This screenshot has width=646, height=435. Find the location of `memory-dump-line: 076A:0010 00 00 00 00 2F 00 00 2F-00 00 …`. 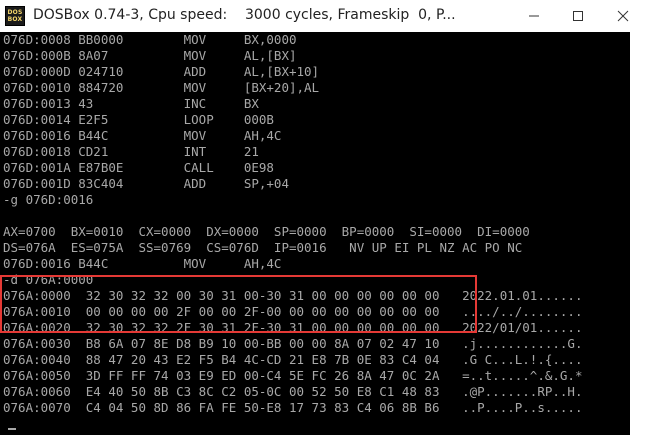

memory-dump-line: 076A:0010 00 00 00 00 2F 00 00 2F-00 00 … is located at coordinates (293, 311).